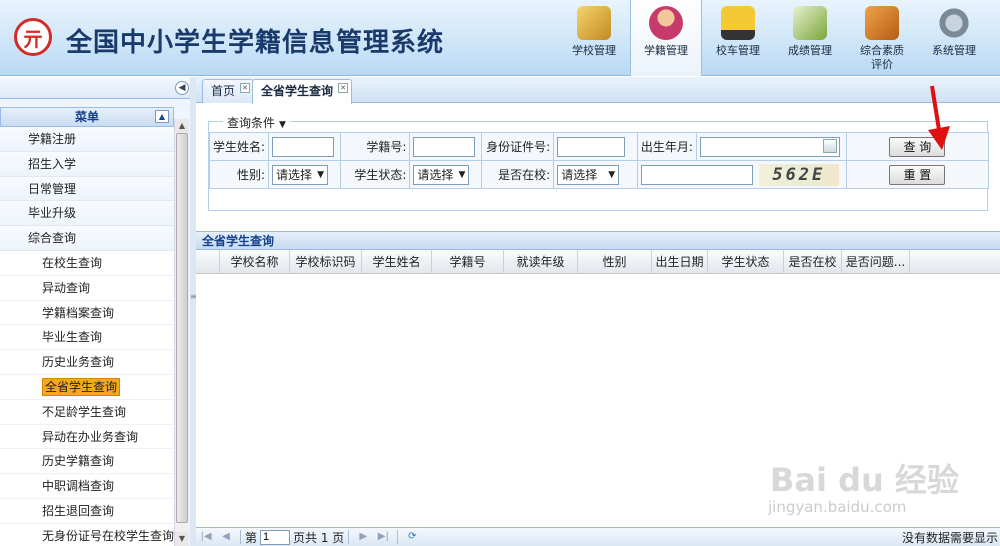 Image resolution: width=1000 pixels, height=546 pixels. I want to click on watermark-logo: Bai du 经验, so click(864, 480).